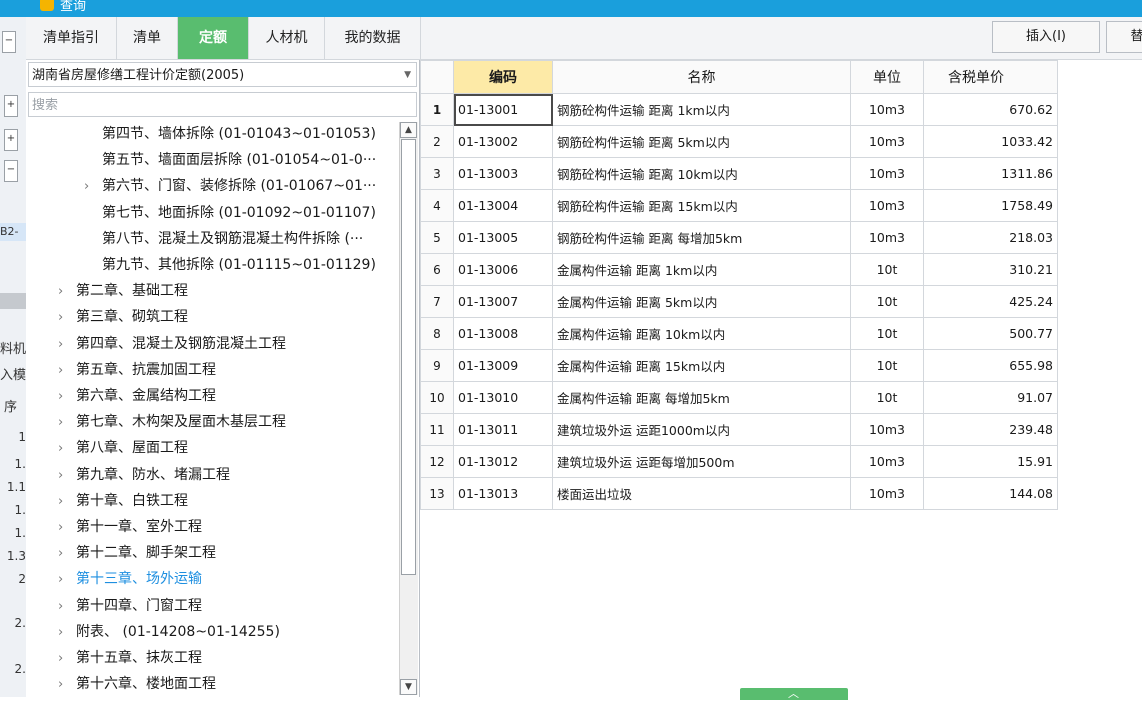 The width and height of the screenshot is (1142, 701). Describe the element at coordinates (701, 301) in the screenshot. I see `name-cell: 金属构件运输 距离 5km以内` at that location.